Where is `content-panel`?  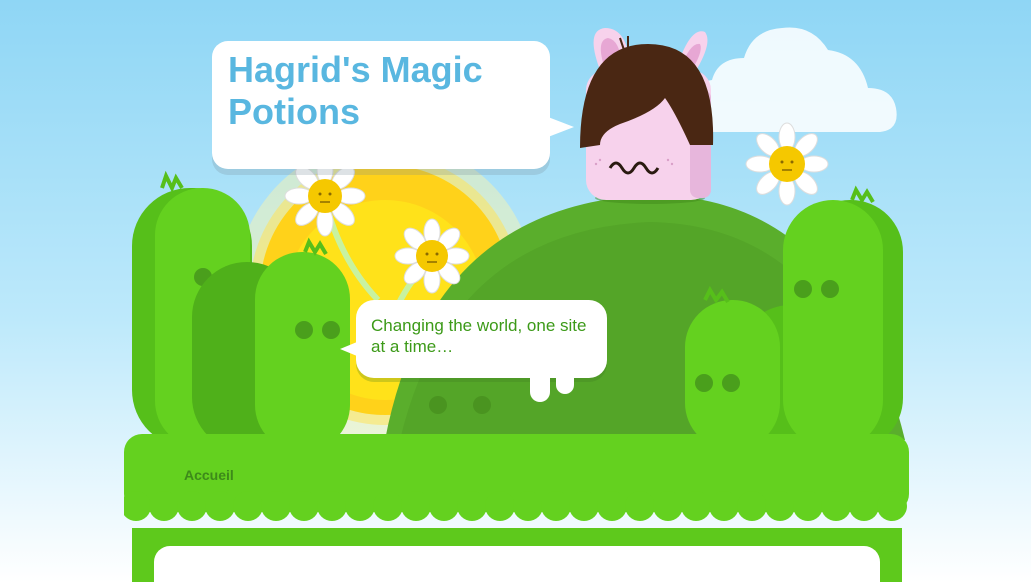
content-panel is located at coordinates (517, 564).